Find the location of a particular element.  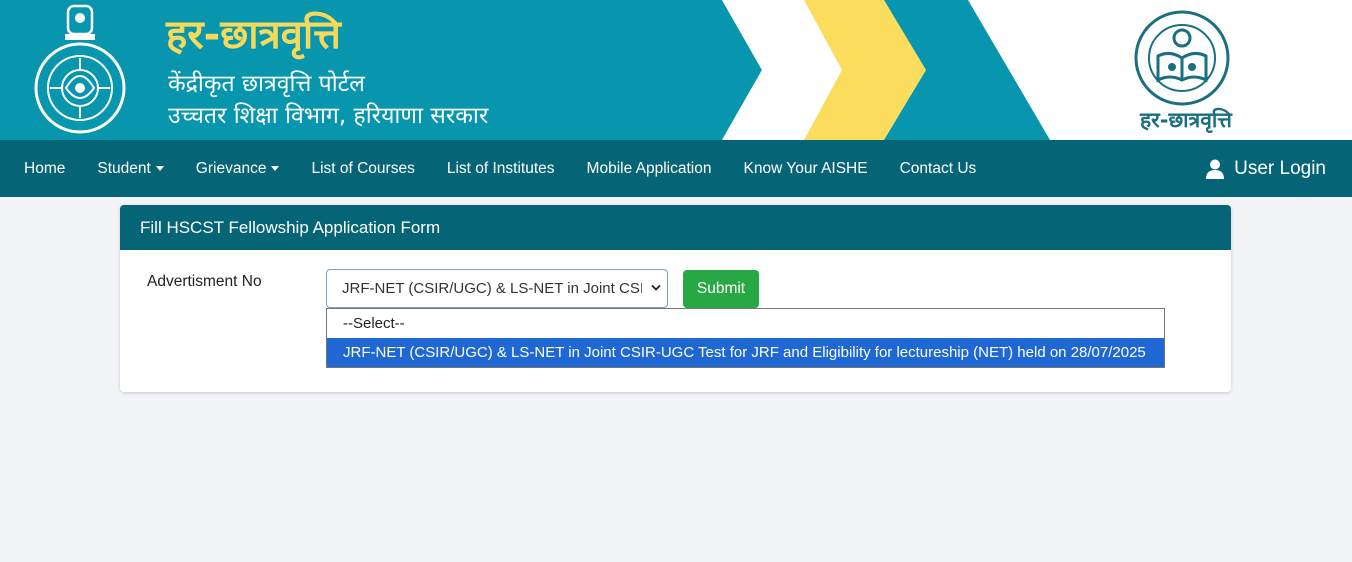

submit-button: Submit is located at coordinates (721, 289).